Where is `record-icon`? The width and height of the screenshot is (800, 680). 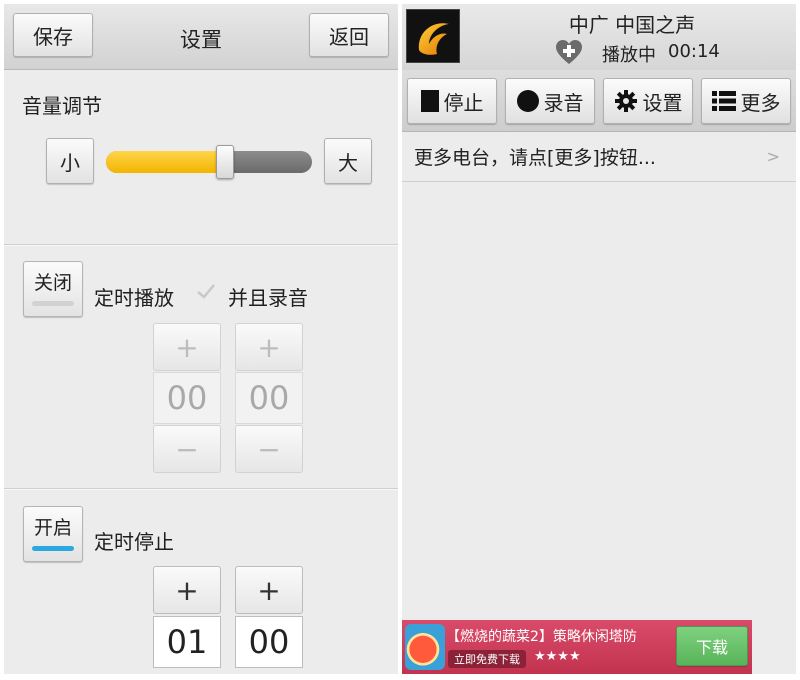 record-icon is located at coordinates (527, 101).